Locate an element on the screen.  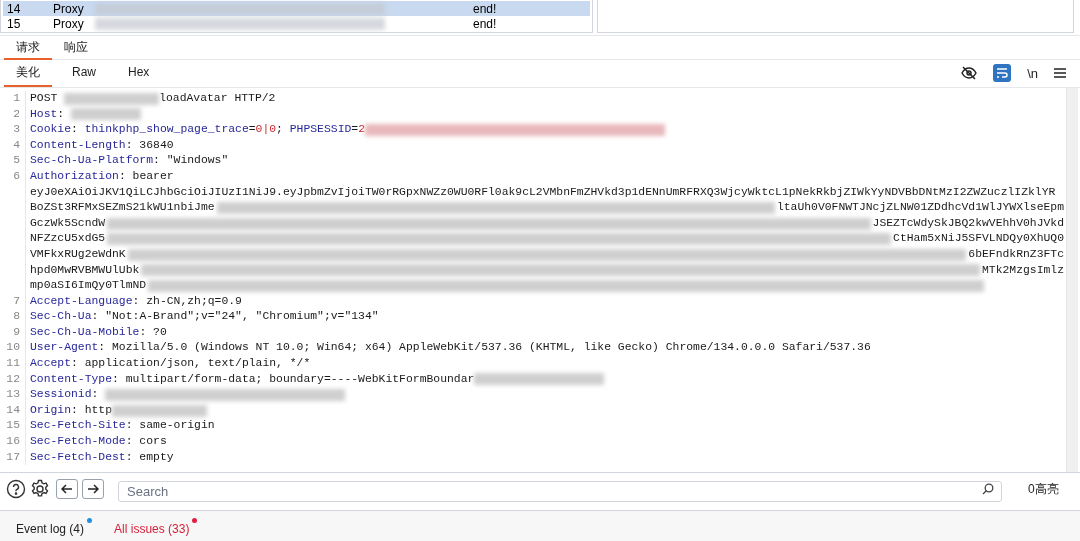
line-number: 9 is located at coordinates (13, 332).